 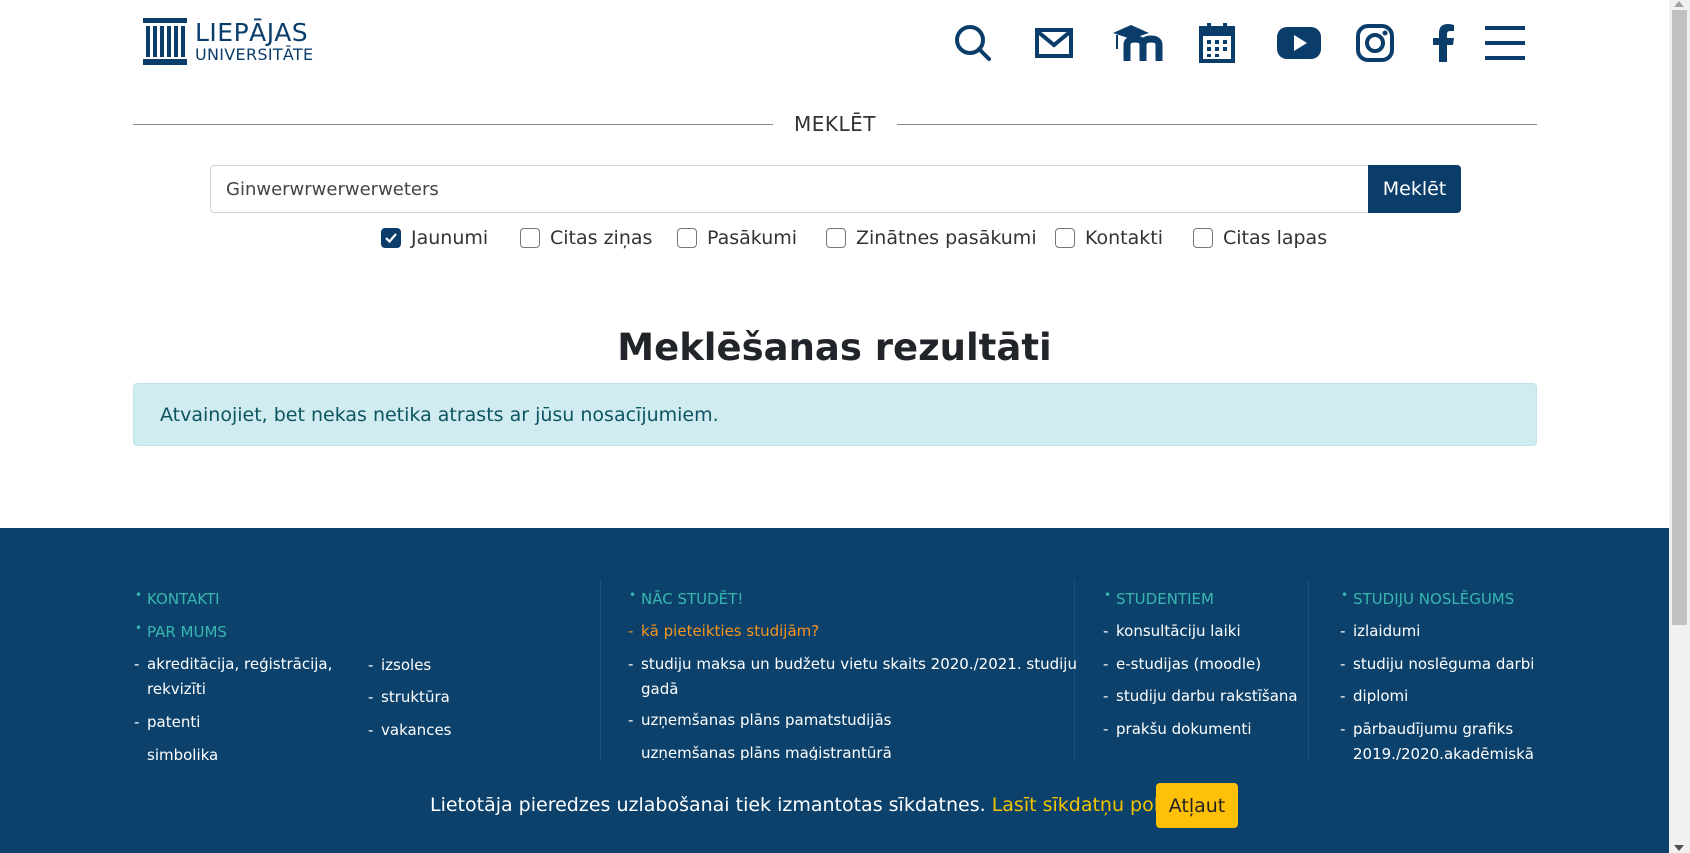 I want to click on page-scrollbar, so click(x=1679, y=426).